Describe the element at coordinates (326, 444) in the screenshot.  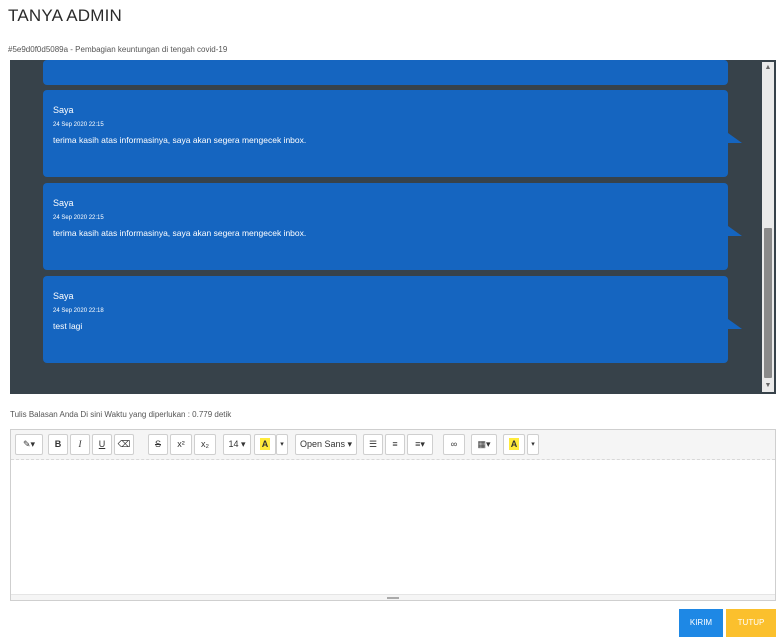
I see `font-family-select: Open Sans ▾` at that location.